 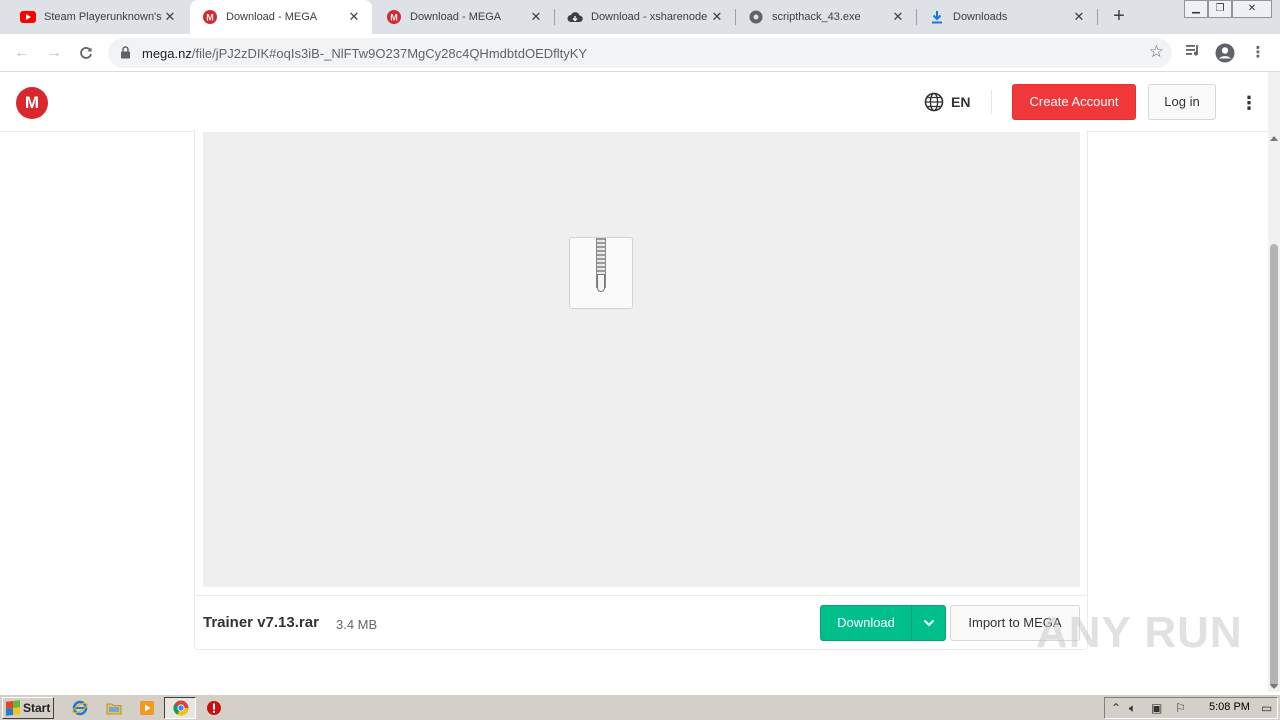 I want to click on tab-mega-active: M Download - MEGA ✕, so click(x=281, y=17).